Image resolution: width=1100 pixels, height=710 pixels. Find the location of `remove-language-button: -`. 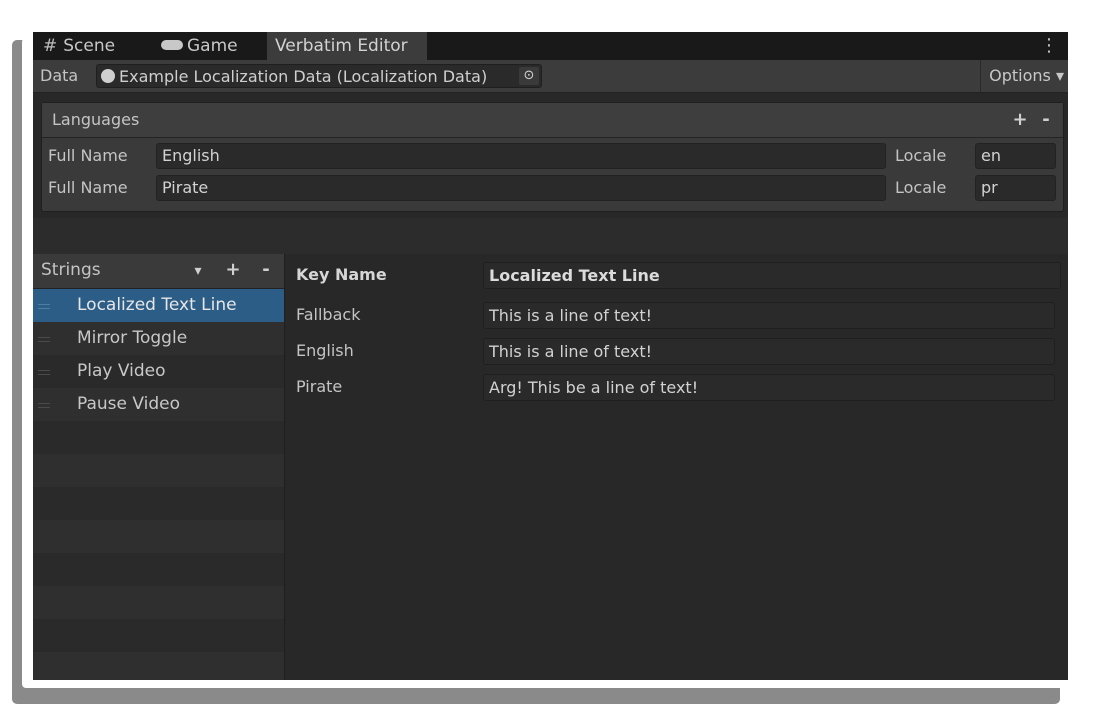

remove-language-button: - is located at coordinates (1046, 120).